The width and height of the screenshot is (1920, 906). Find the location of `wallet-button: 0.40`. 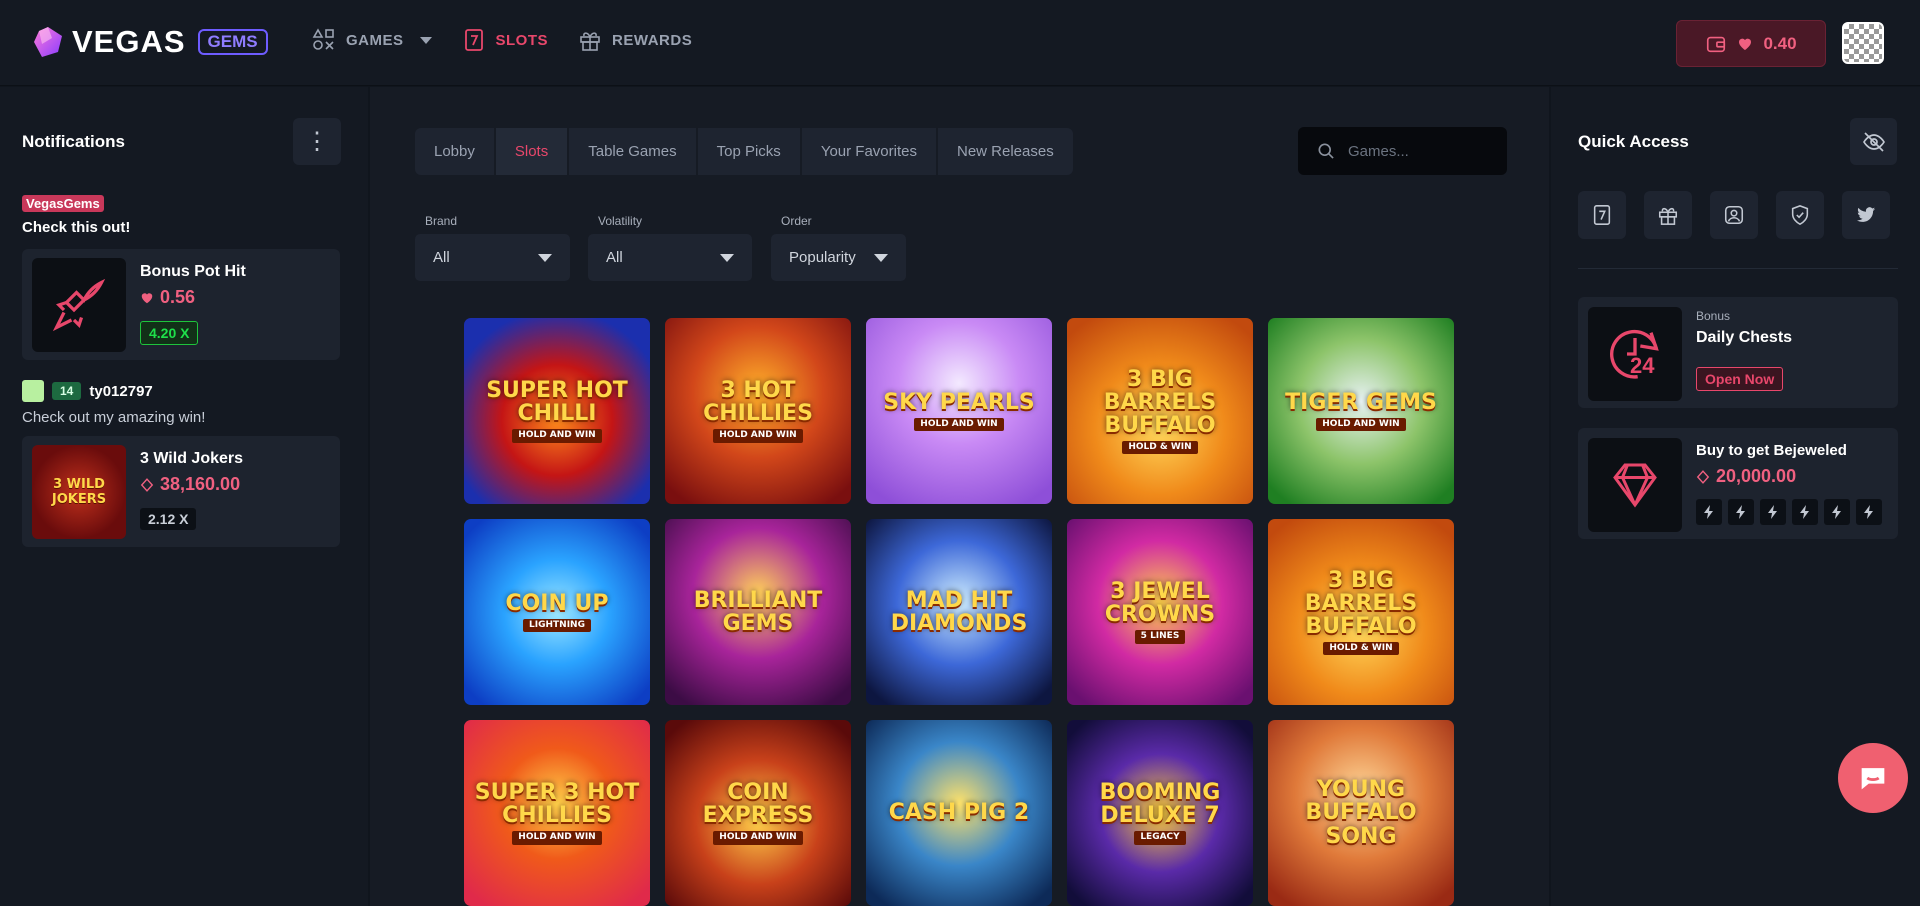

wallet-button: 0.40 is located at coordinates (1751, 43).